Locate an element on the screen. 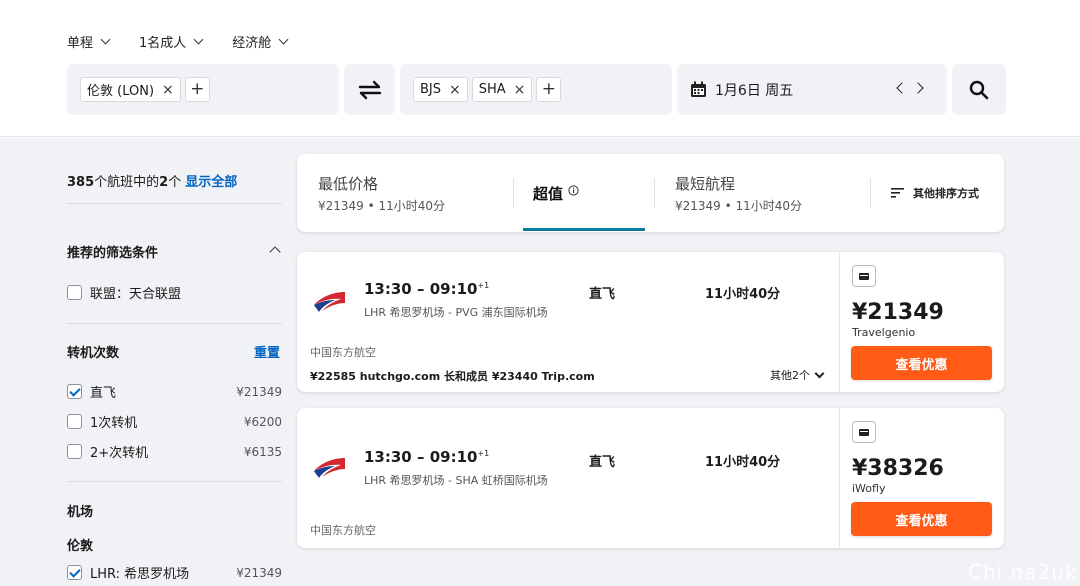 The image size is (1080, 586). stops-option-label: 2+次转机 is located at coordinates (119, 453).